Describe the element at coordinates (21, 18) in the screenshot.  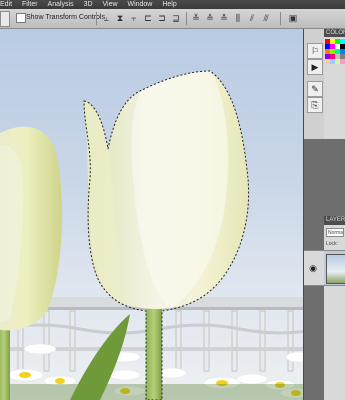
I see `show-transform-checkbox` at that location.